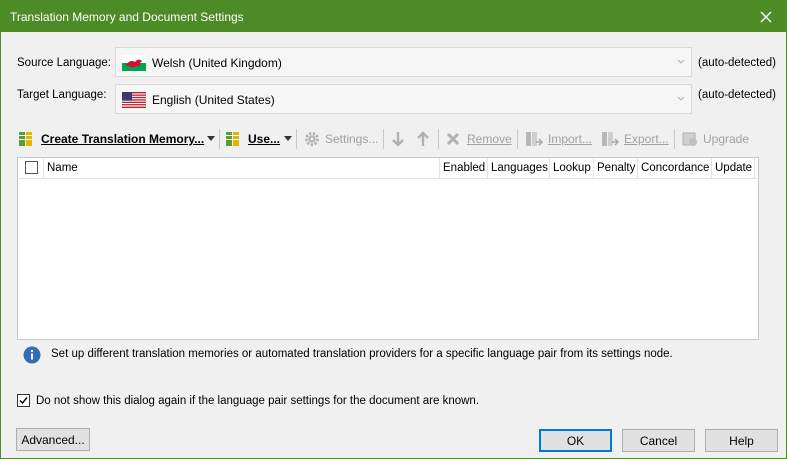  What do you see at coordinates (312, 139) in the screenshot?
I see `gear-icon` at bounding box center [312, 139].